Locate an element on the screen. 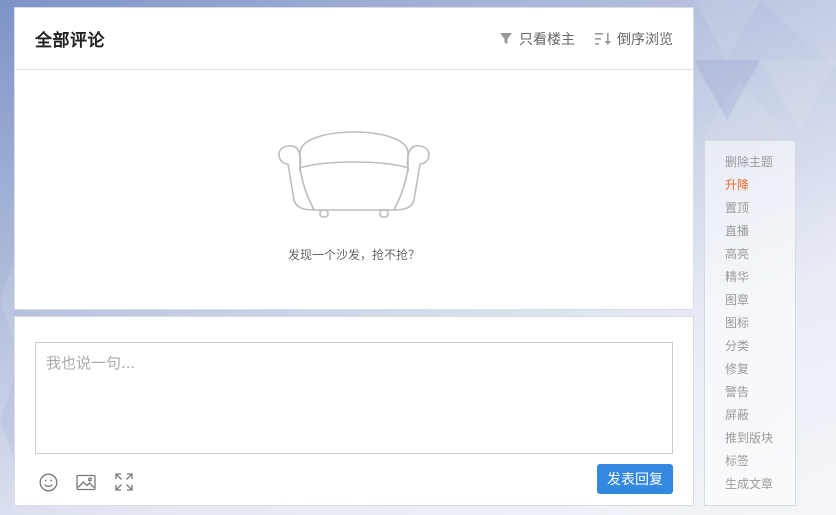  comments-header: 全部评论 只看楼主 倒序浏览 is located at coordinates (354, 39).